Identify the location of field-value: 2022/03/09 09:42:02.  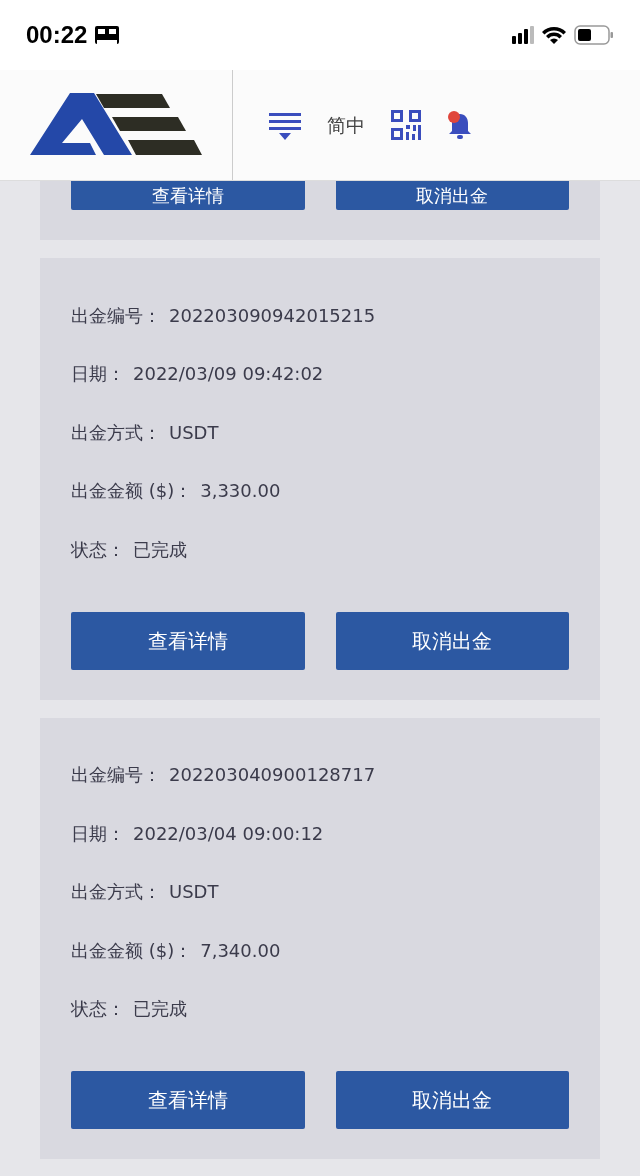
(228, 374).